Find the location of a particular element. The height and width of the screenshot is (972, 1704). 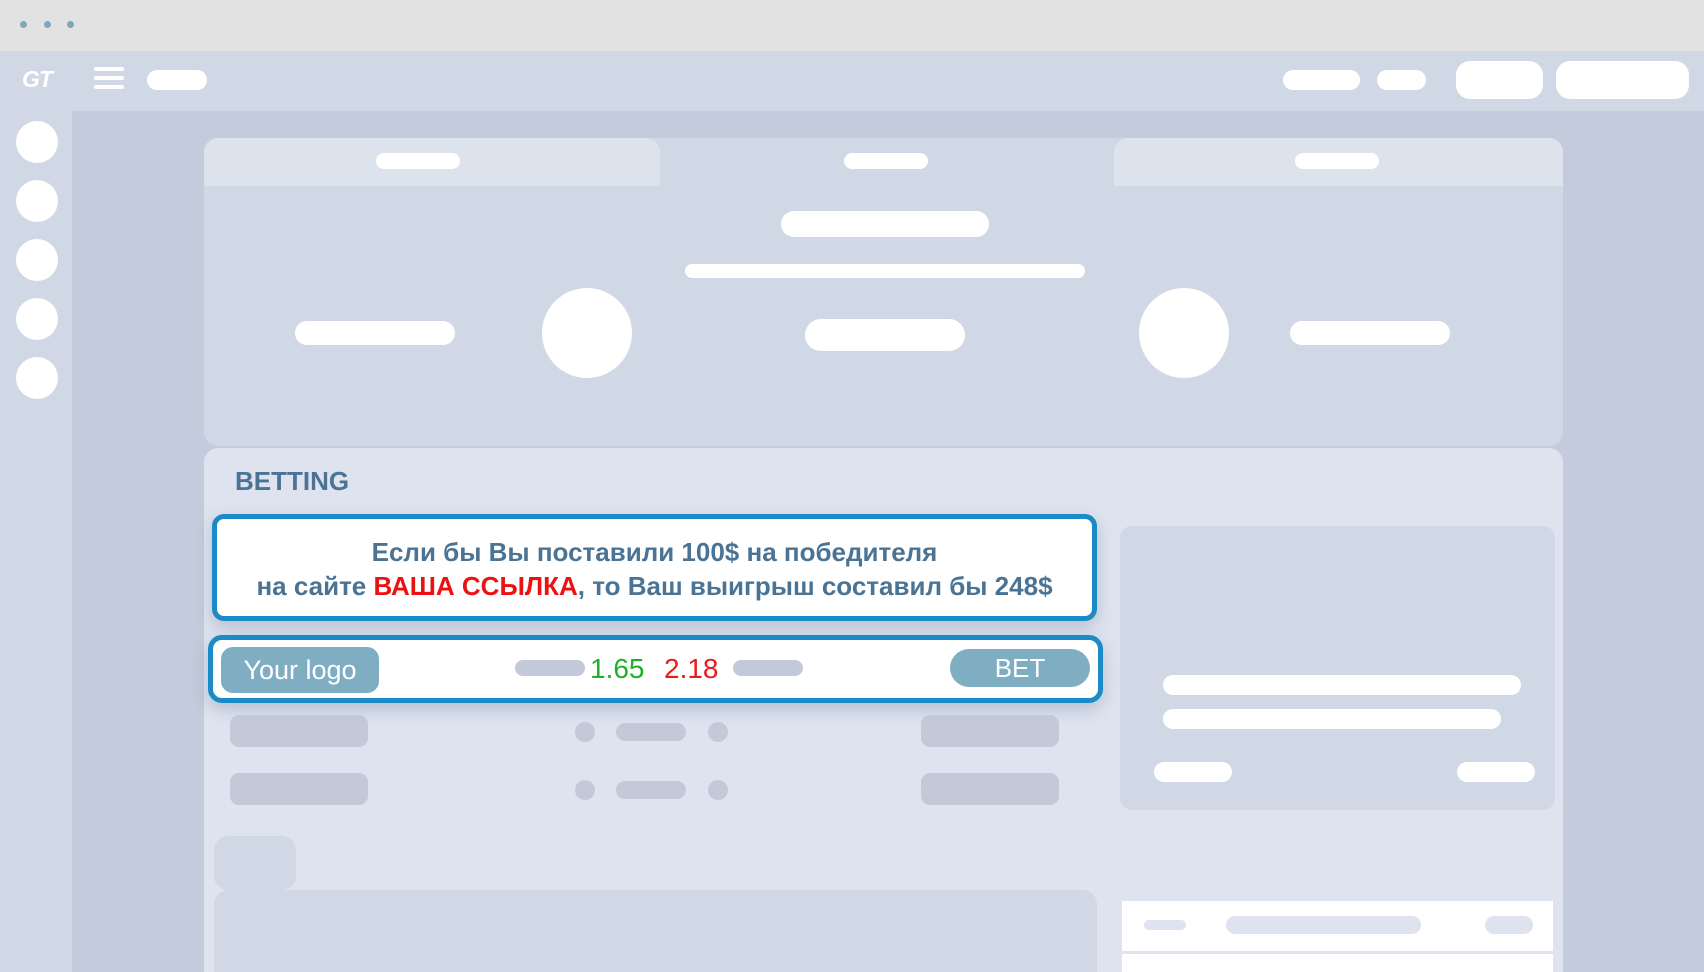

odd-home: 1.65 is located at coordinates (617, 669).